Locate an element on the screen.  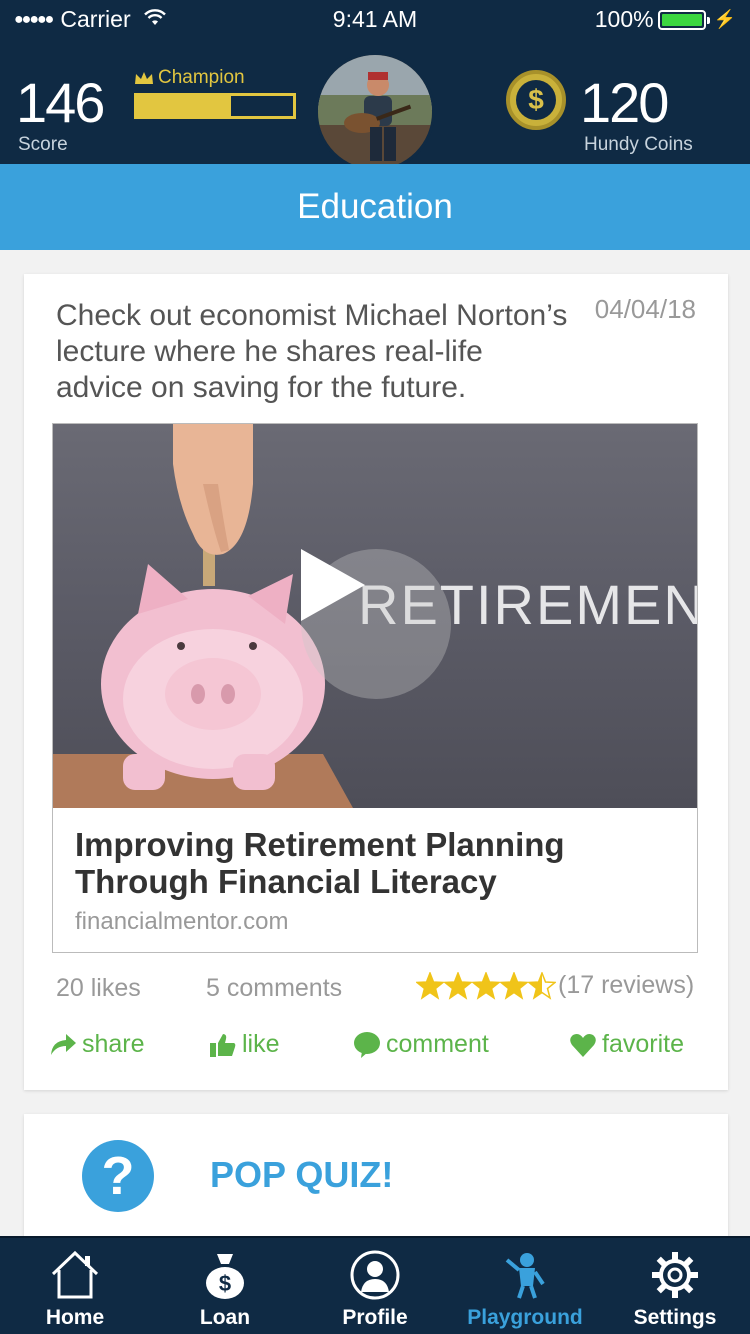
money-bag-icon: $ is located at coordinates (225, 1276).